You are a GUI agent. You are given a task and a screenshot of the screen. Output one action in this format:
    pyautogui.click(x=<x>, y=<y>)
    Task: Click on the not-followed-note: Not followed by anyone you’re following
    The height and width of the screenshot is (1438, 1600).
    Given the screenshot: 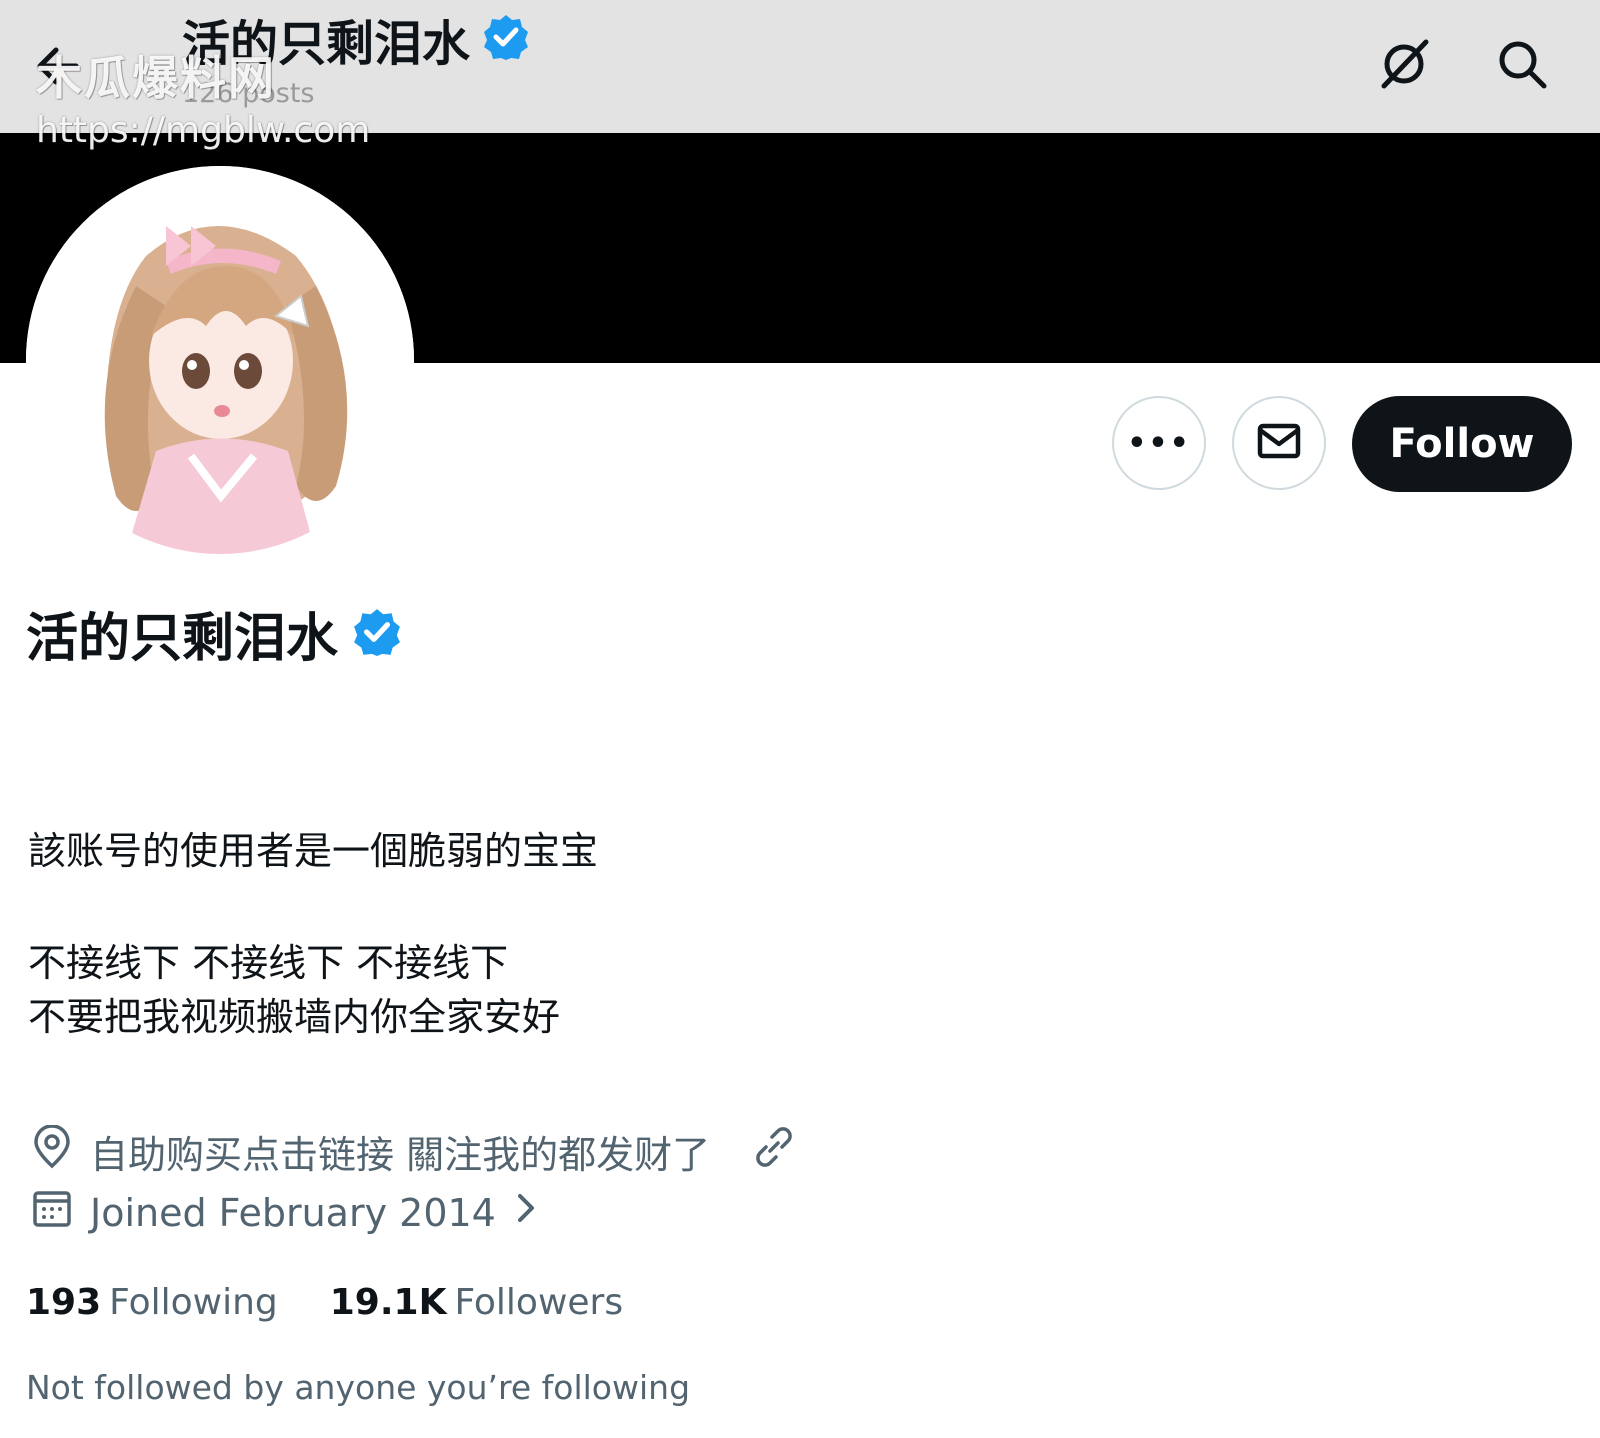 What is the action you would take?
    pyautogui.click(x=358, y=1387)
    